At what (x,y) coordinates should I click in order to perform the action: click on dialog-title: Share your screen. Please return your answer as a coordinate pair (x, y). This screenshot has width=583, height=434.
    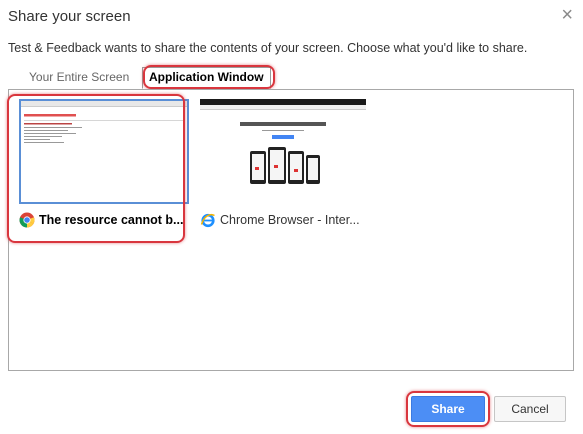
    Looking at the image, I should click on (69, 16).